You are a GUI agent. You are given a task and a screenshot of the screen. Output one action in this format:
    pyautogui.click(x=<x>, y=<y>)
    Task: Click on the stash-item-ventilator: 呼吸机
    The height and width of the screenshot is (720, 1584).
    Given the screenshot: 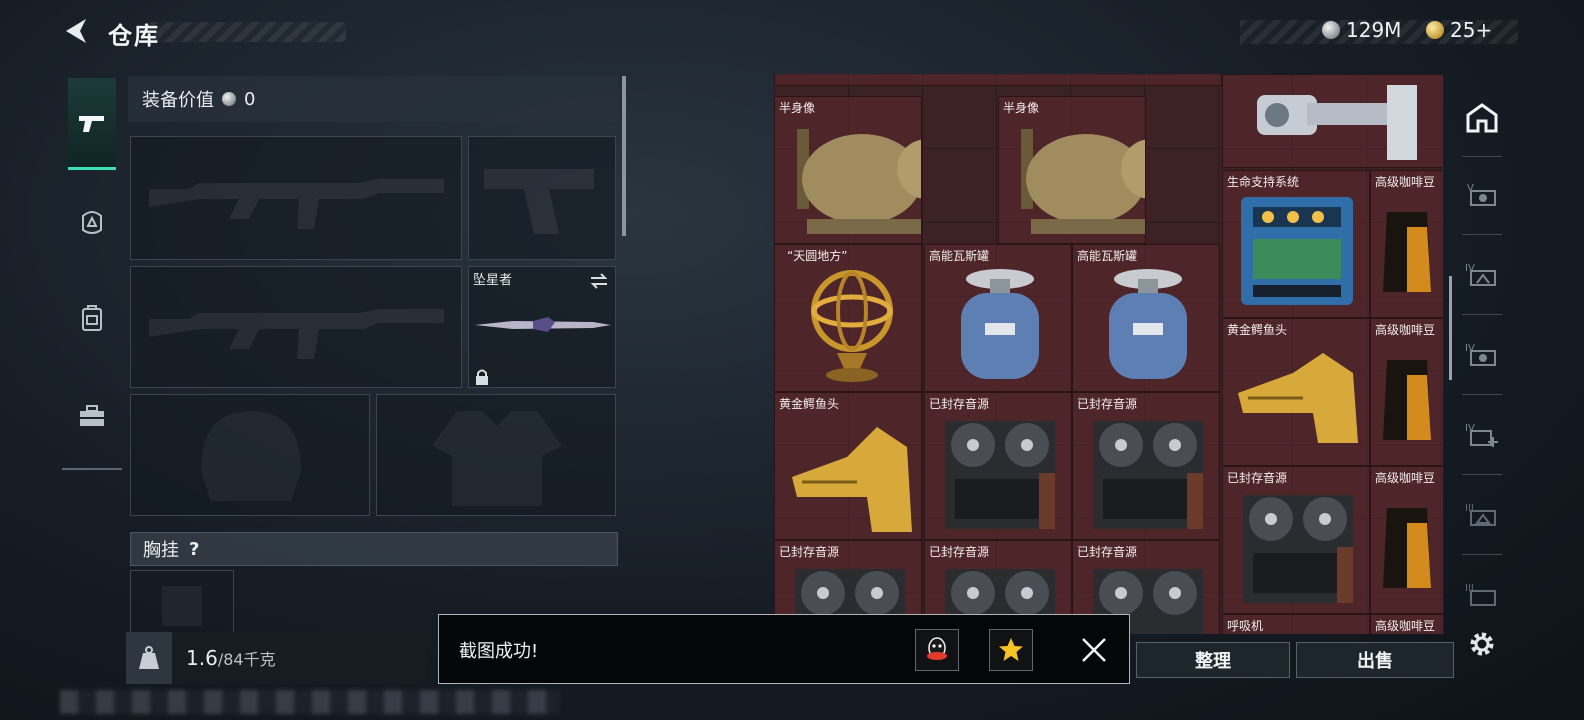 What is the action you would take?
    pyautogui.click(x=1296, y=624)
    